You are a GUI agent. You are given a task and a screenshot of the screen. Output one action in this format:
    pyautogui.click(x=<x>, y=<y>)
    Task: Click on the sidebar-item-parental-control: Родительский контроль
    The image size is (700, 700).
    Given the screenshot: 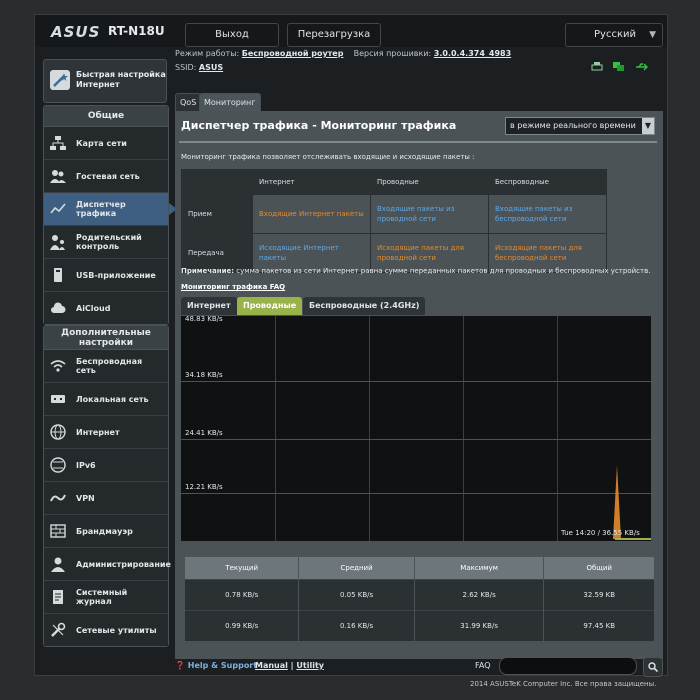 What is the action you would take?
    pyautogui.click(x=106, y=242)
    